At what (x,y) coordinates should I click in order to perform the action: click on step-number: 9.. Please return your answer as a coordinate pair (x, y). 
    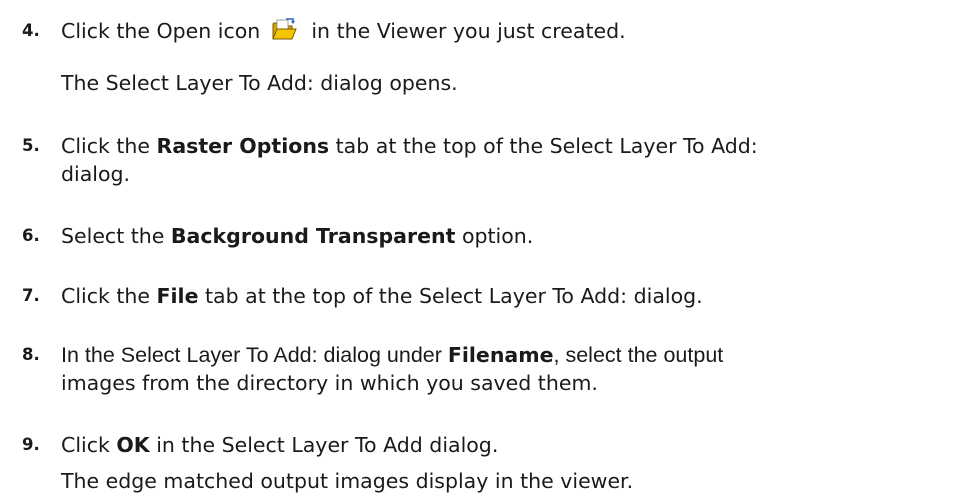
    Looking at the image, I should click on (31, 444).